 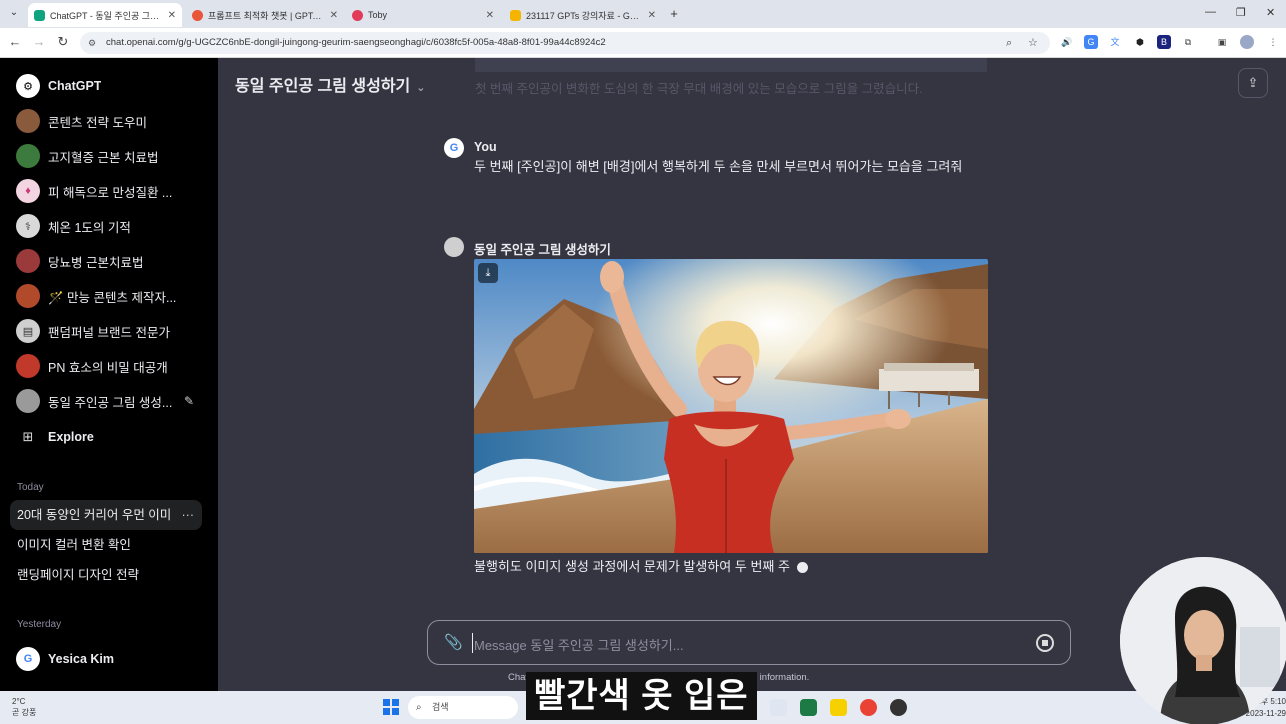 What do you see at coordinates (583, 15) in the screenshot?
I see `browser-tab: 231117 GPTs 강의자료 - Goog ✕` at bounding box center [583, 15].